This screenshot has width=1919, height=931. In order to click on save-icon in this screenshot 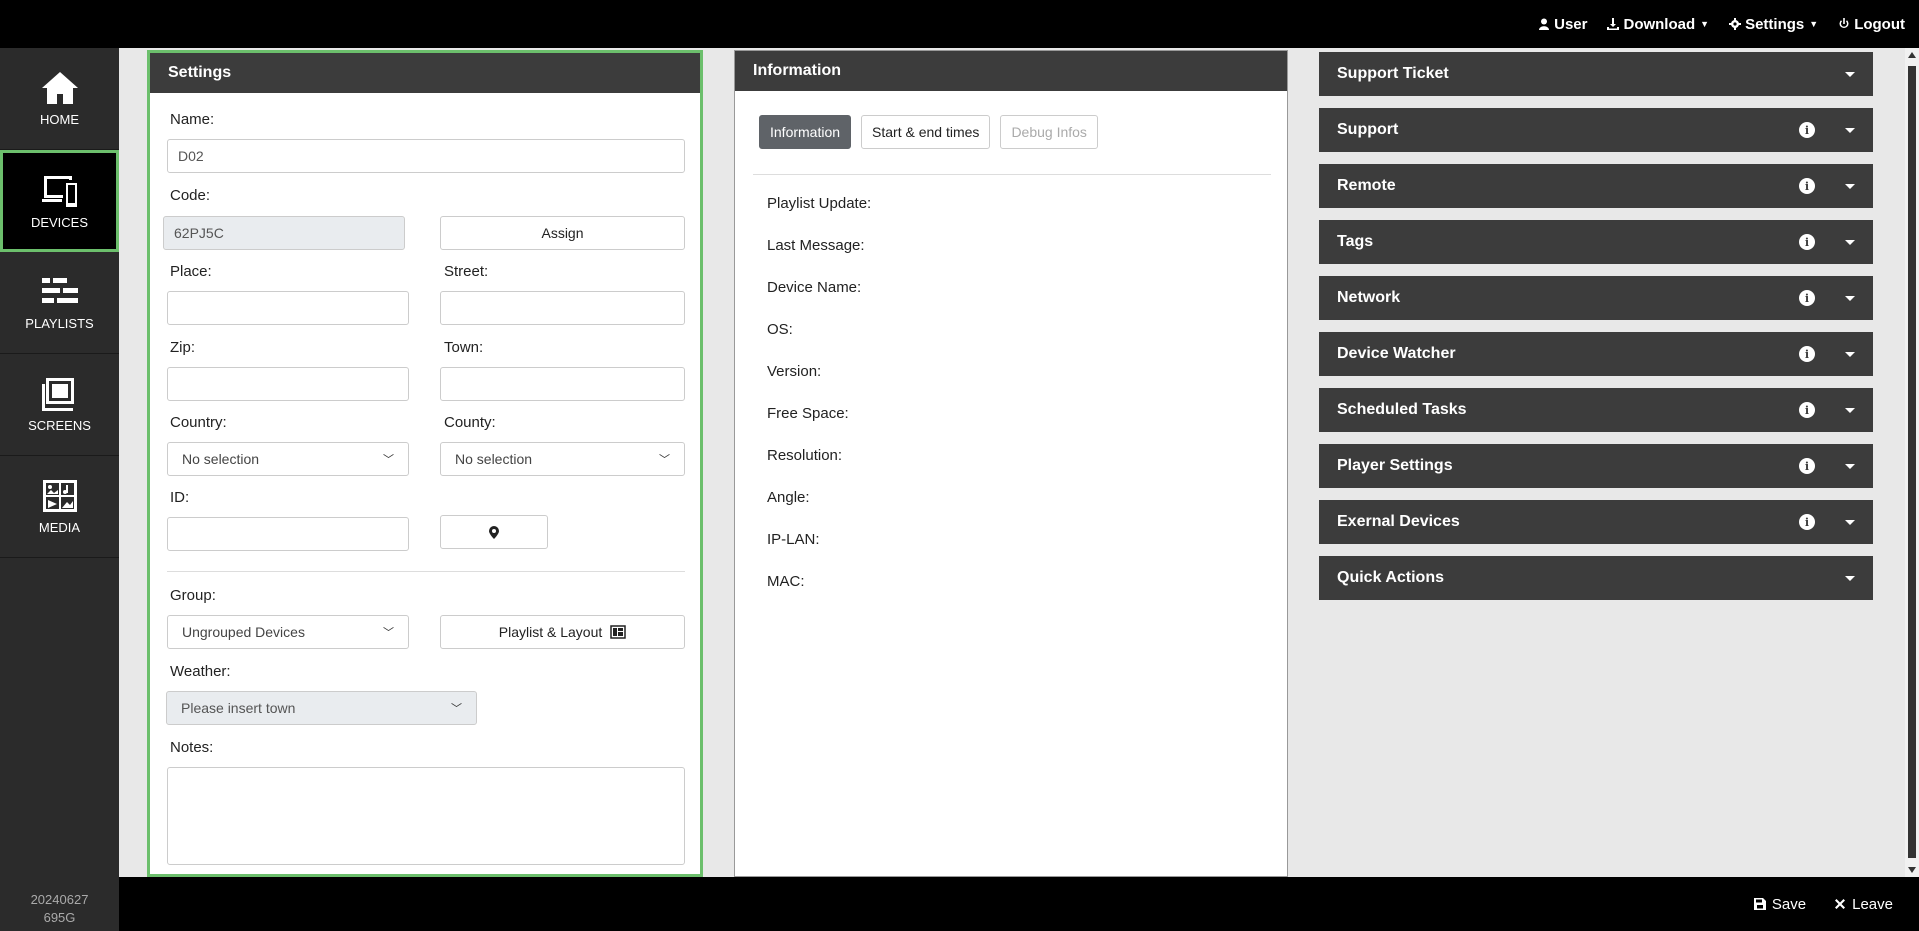, I will do `click(1759, 904)`.